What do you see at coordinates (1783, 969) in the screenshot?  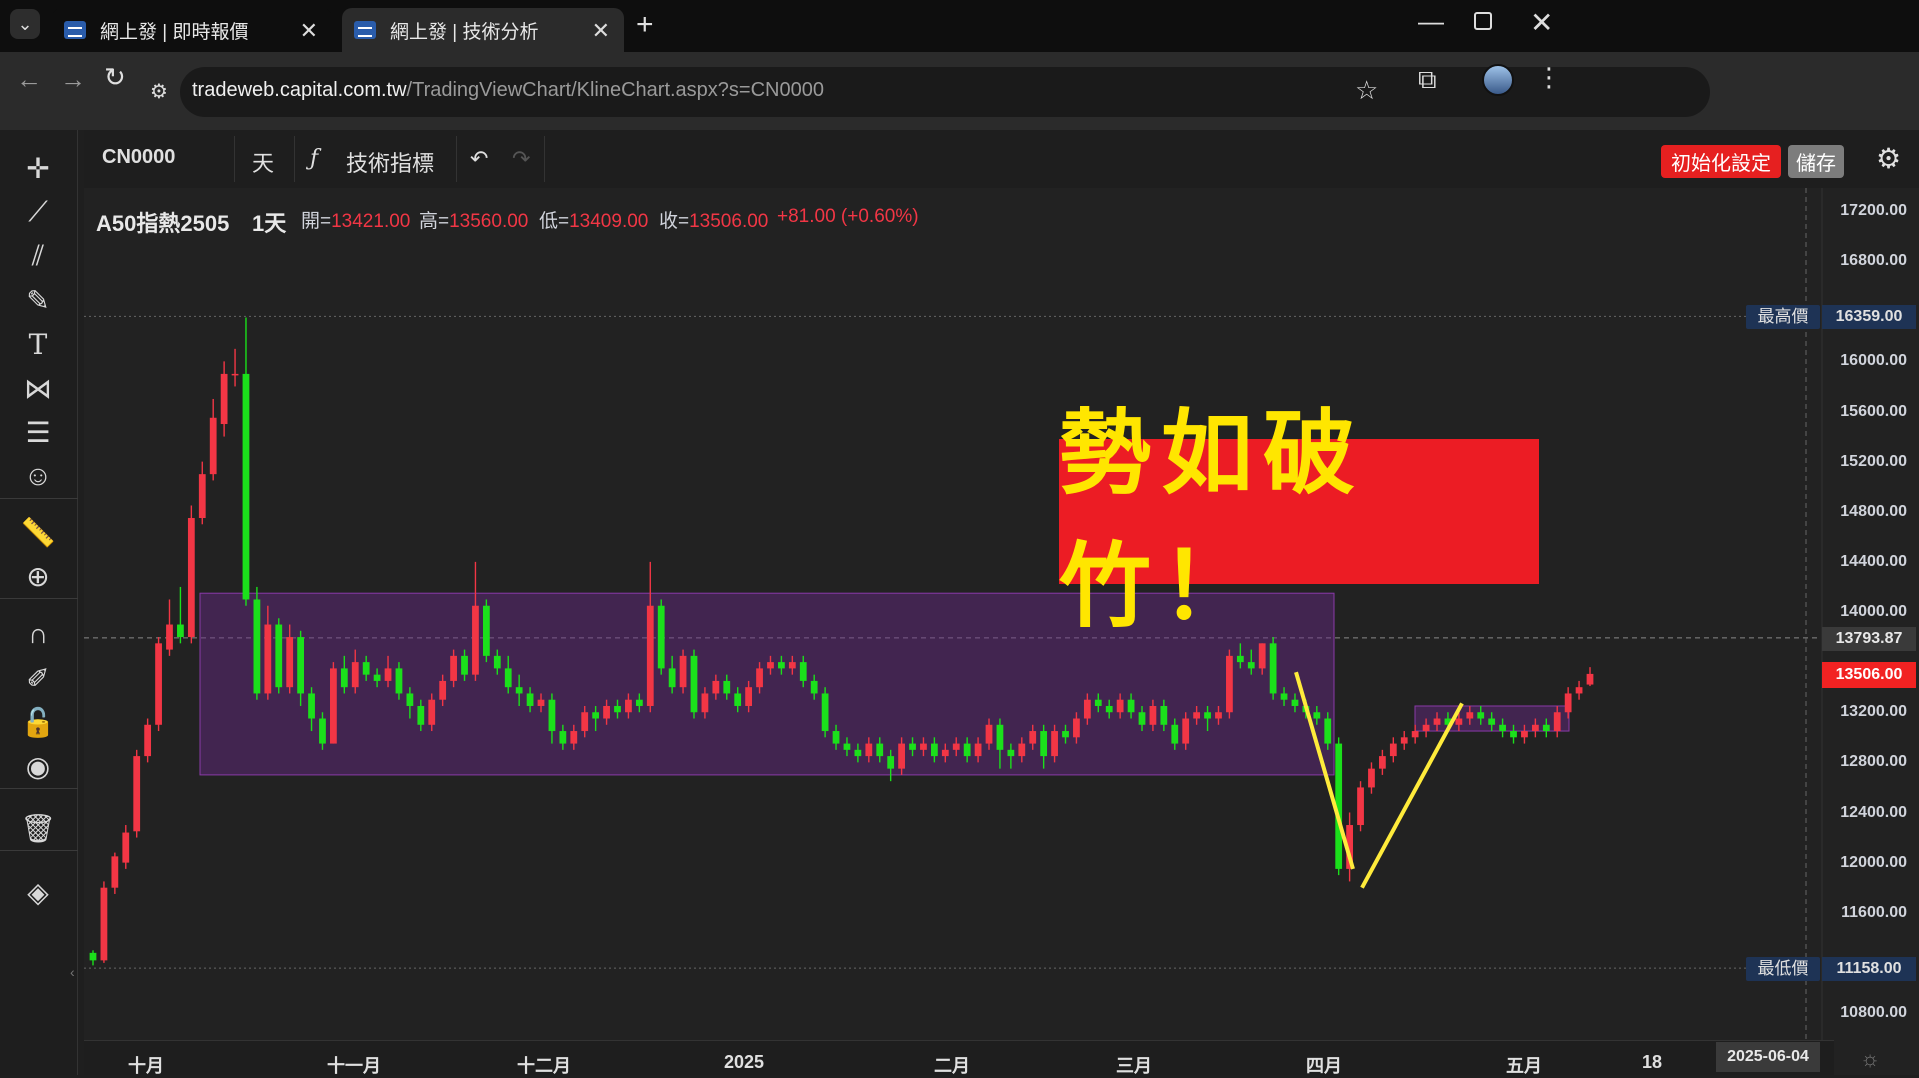 I see `low-price-tag: 最低價` at bounding box center [1783, 969].